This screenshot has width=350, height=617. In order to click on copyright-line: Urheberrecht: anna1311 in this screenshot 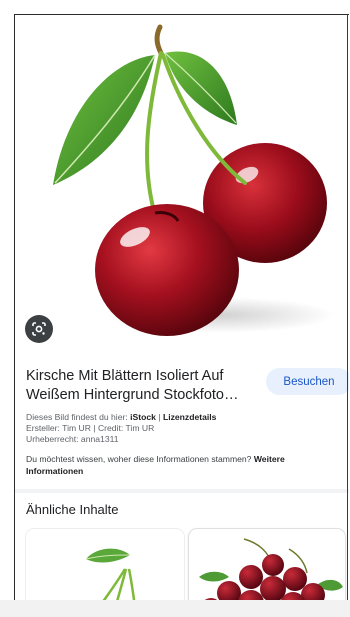, I will do `click(72, 439)`.